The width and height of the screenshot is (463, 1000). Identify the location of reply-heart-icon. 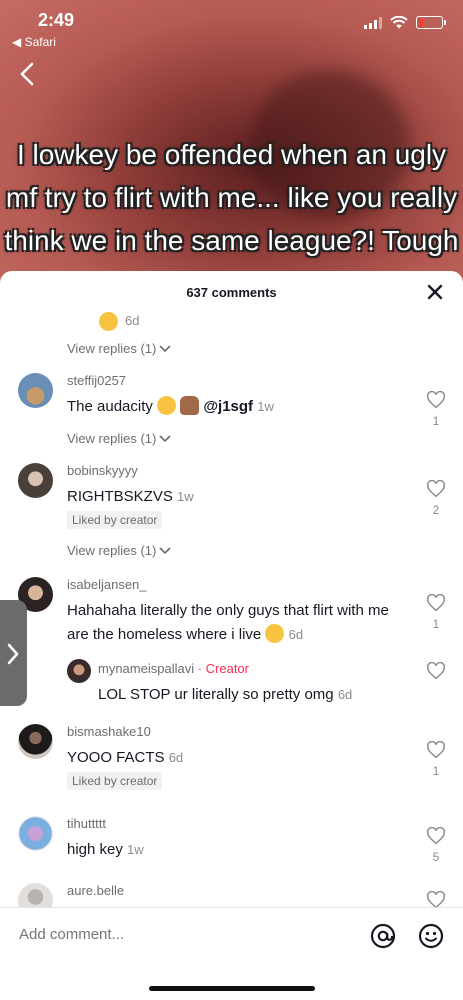
(436, 671).